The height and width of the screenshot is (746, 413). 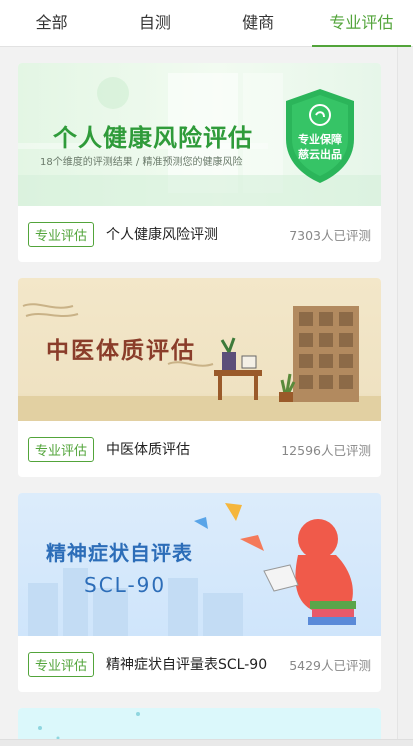 What do you see at coordinates (153, 138) in the screenshot?
I see `banner-title: 个人健康风险评估` at bounding box center [153, 138].